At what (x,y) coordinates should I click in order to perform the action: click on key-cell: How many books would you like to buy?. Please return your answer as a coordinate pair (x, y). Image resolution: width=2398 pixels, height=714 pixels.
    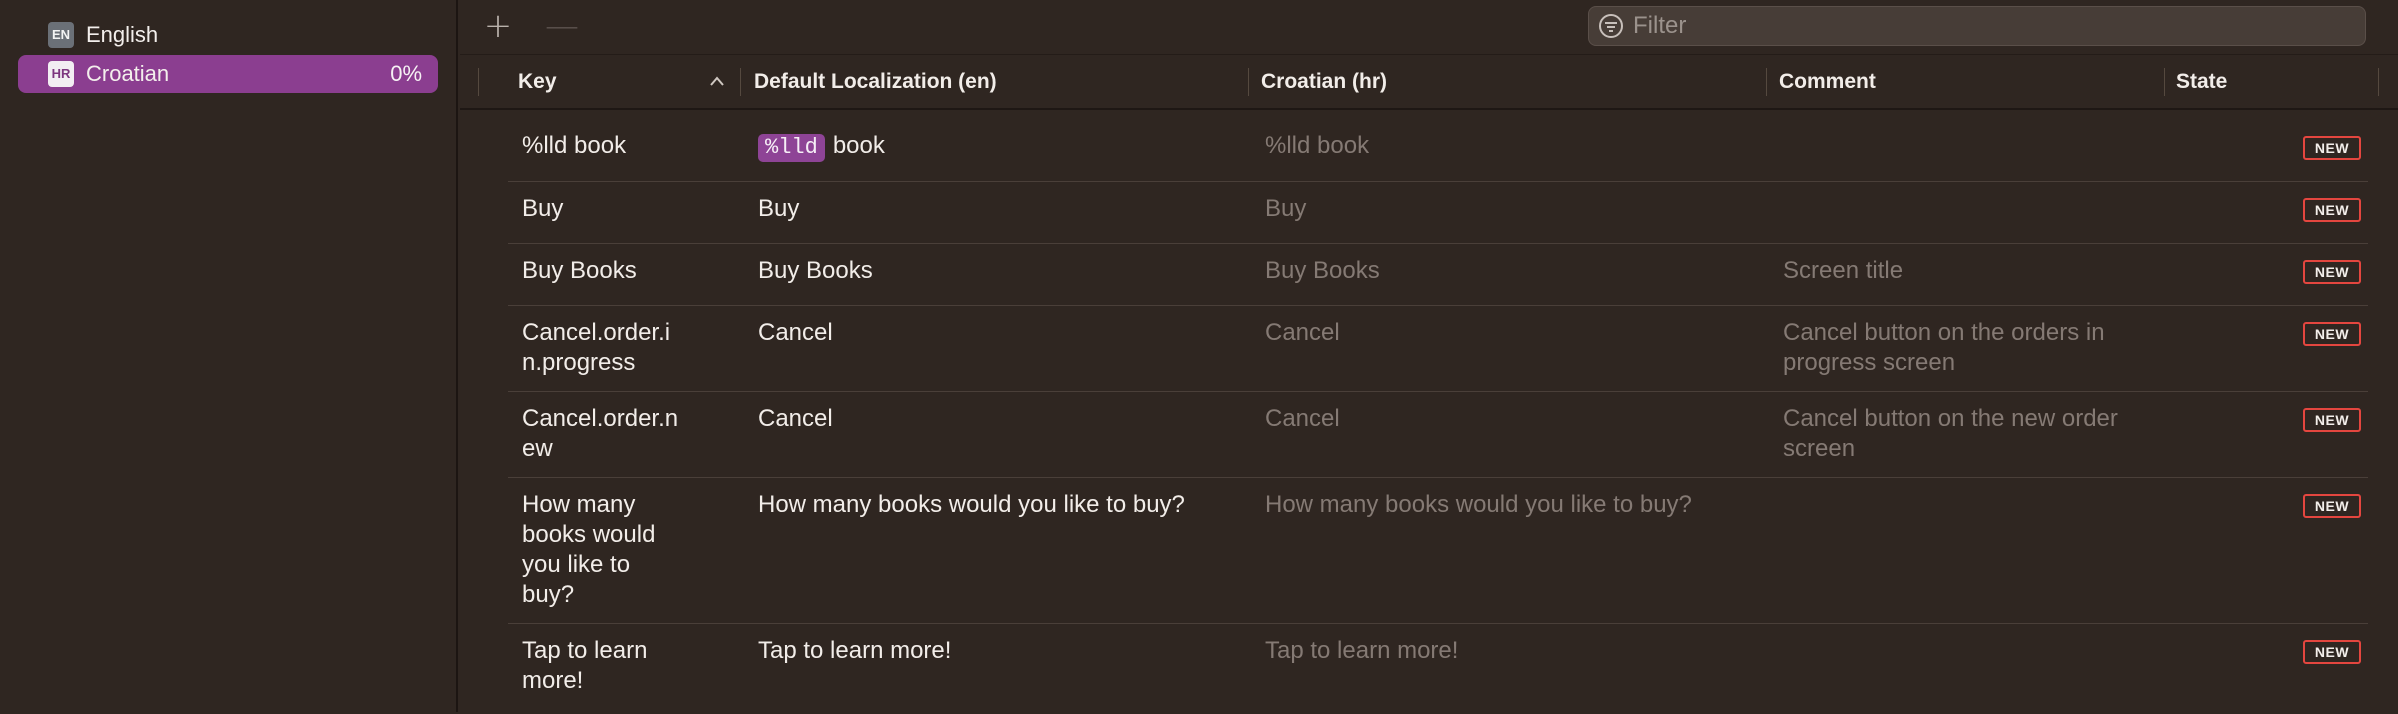
    Looking at the image, I should click on (589, 549).